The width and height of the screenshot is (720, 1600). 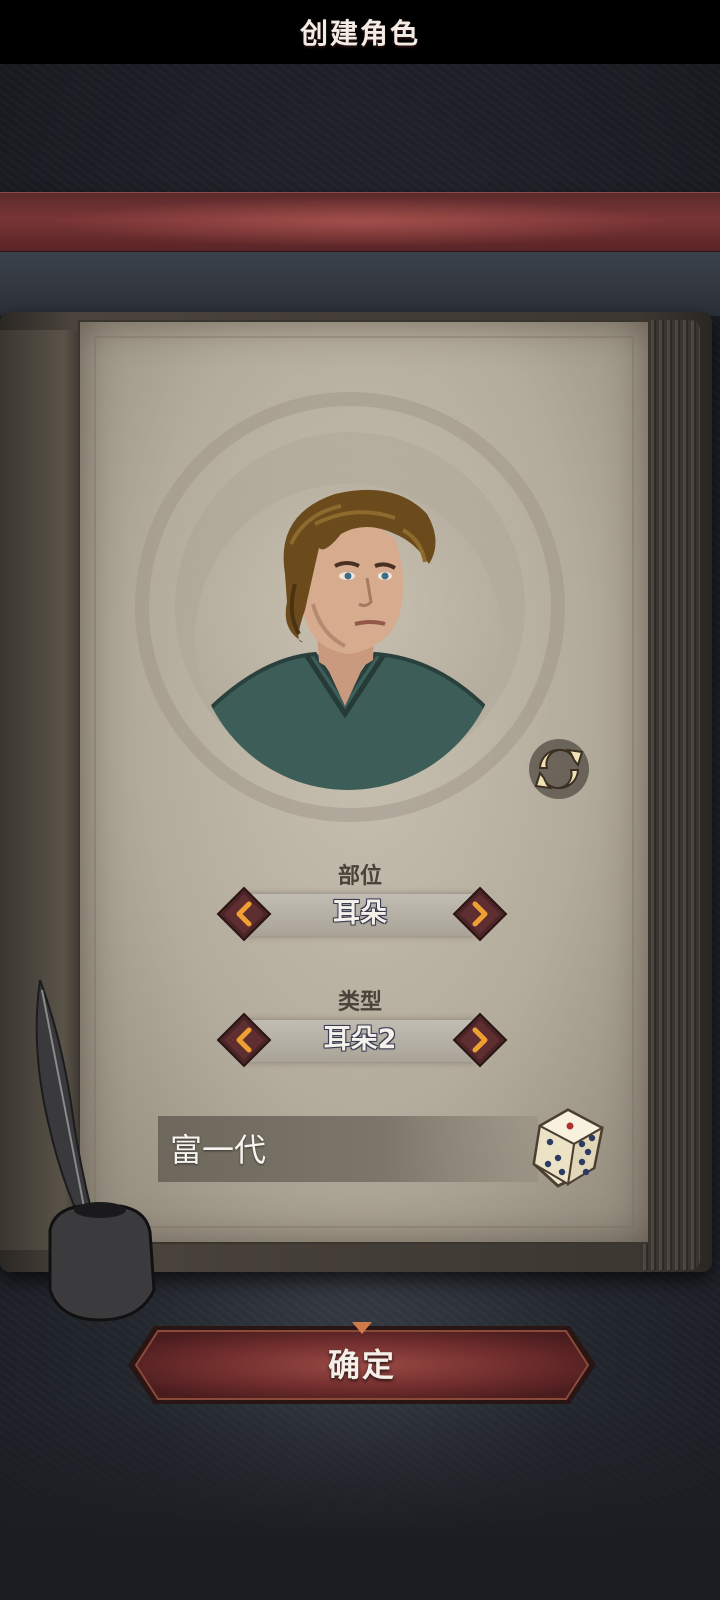 I want to click on part-value: 耳朵, so click(x=360, y=913).